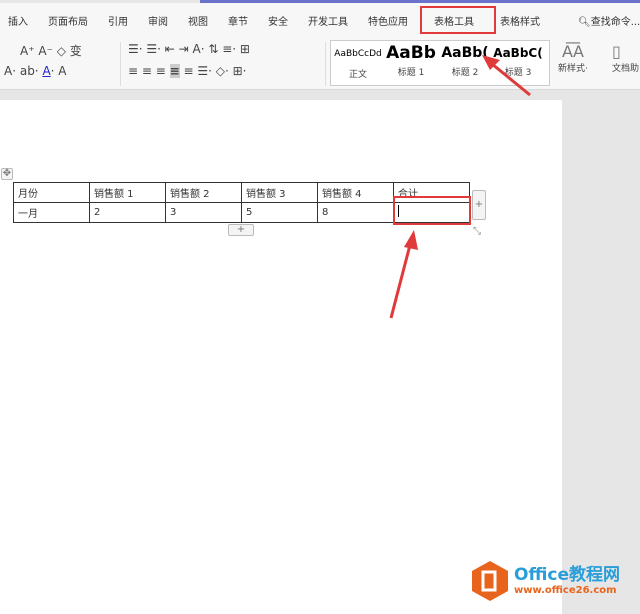  What do you see at coordinates (124, 20) in the screenshot?
I see `tab-references: 引用` at bounding box center [124, 20].